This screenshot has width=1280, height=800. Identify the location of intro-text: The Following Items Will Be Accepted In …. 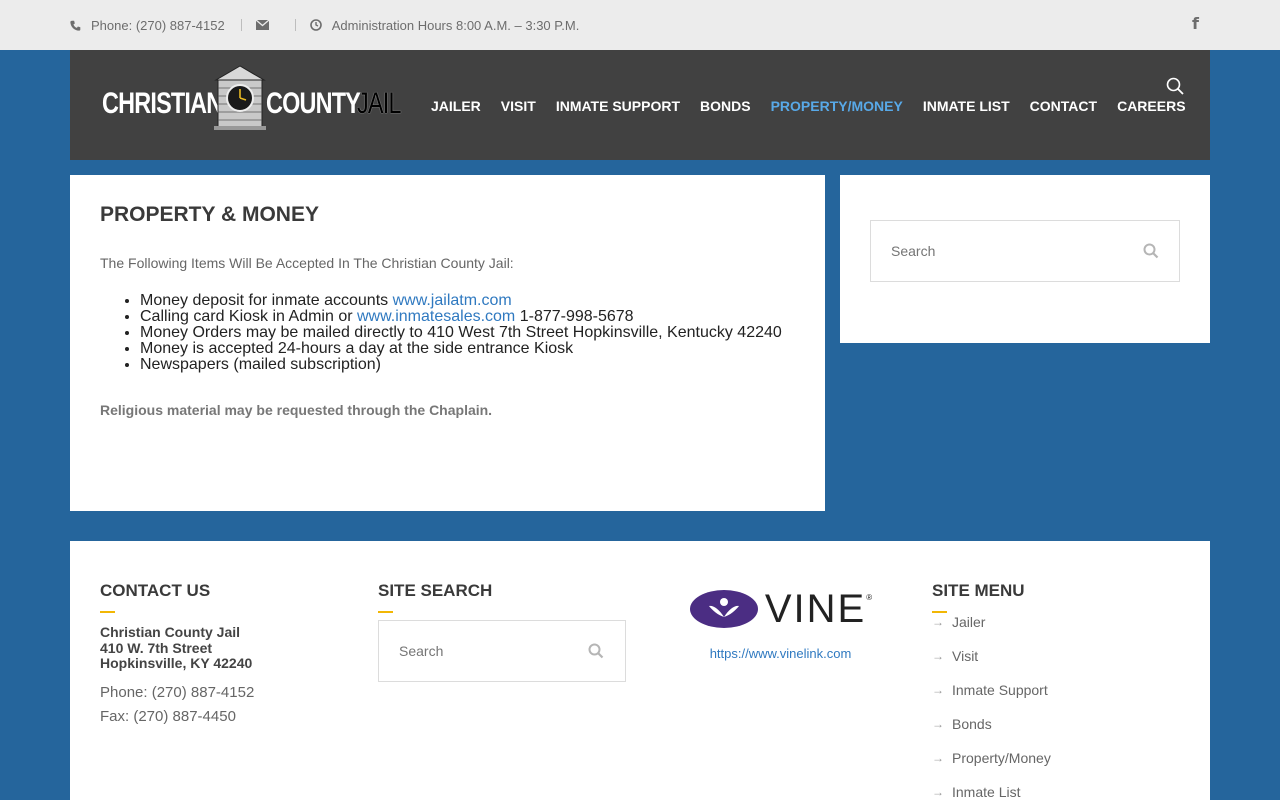
(307, 263).